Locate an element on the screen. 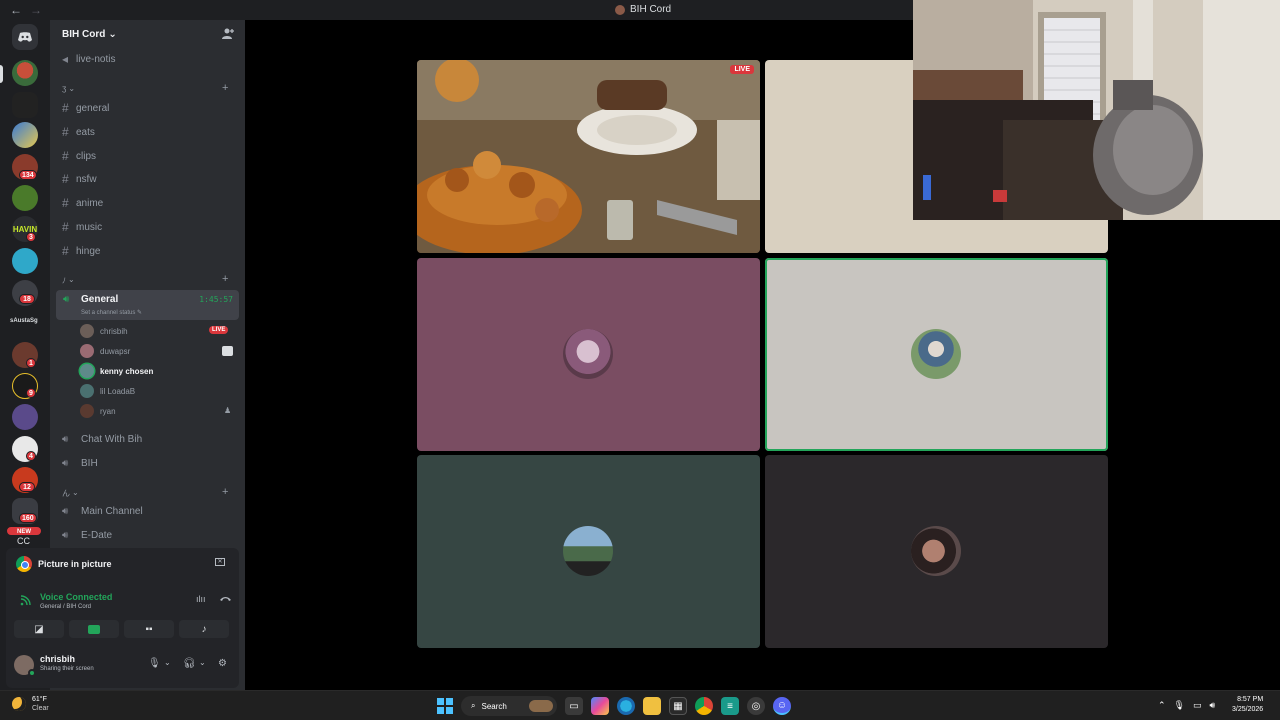  channel-general: # general is located at coordinates (85, 108).